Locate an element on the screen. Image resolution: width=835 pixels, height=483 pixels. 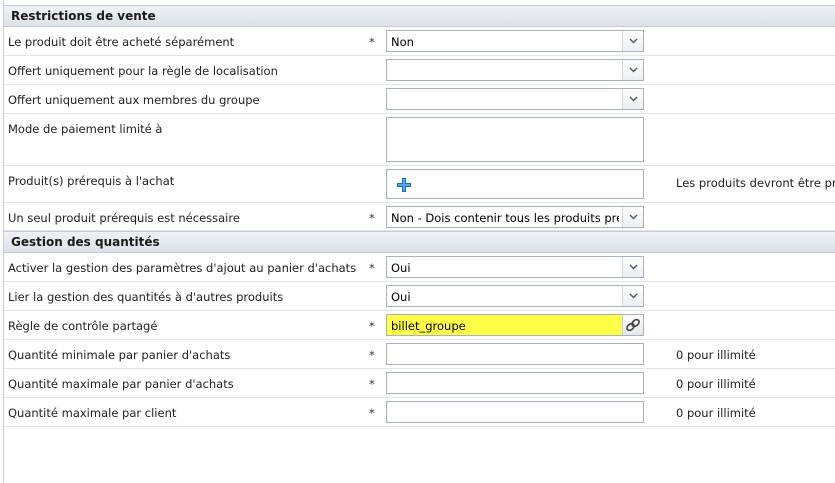
row-payment-method: Mode de paiement limité à is located at coordinates (419, 140).